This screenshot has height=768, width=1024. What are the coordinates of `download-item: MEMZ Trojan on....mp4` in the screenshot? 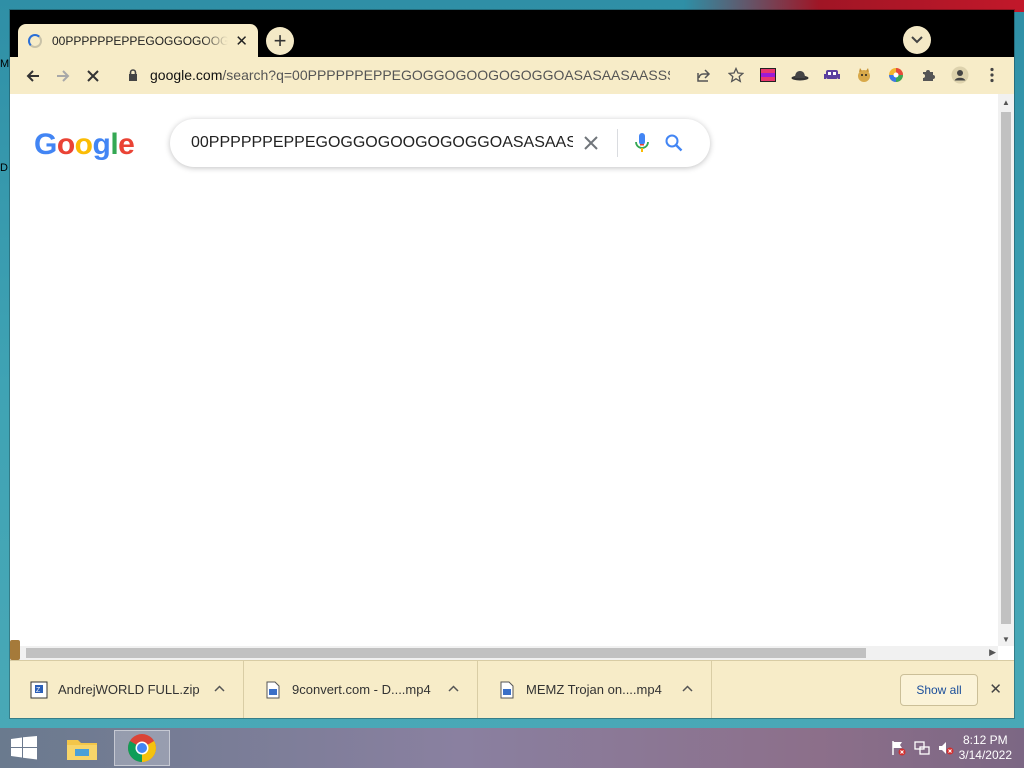 It's located at (595, 689).